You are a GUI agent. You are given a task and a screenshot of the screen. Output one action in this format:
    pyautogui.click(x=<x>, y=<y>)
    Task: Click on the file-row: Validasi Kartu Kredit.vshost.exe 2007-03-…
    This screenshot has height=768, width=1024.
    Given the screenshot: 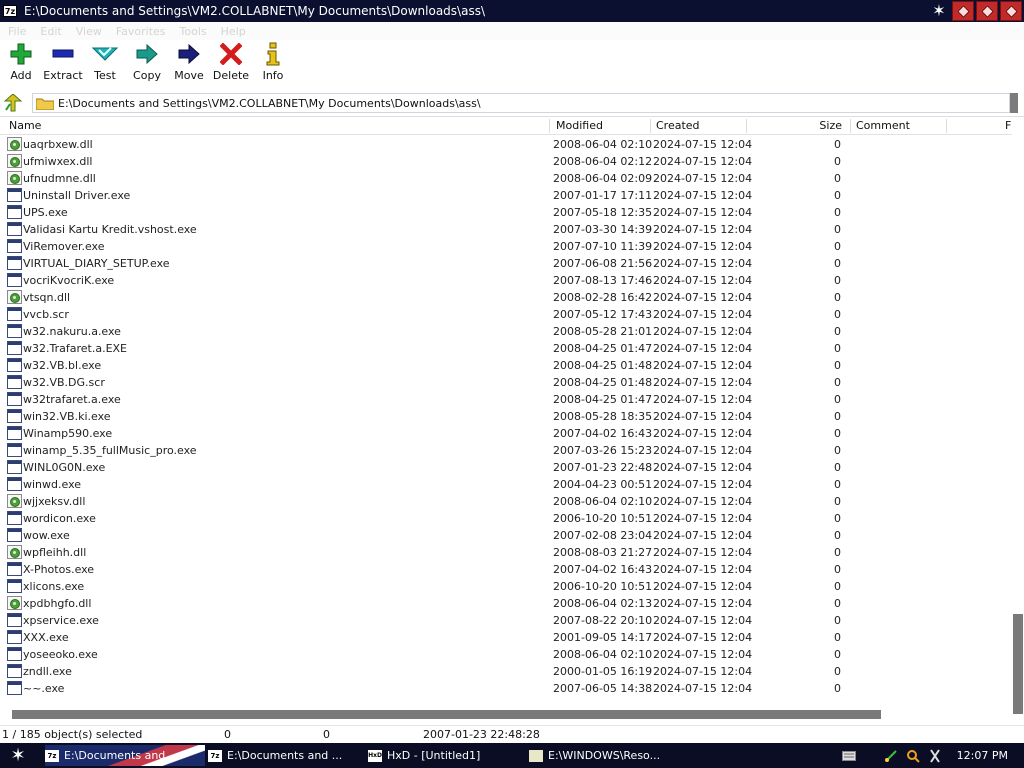 What is the action you would take?
    pyautogui.click(x=505, y=229)
    